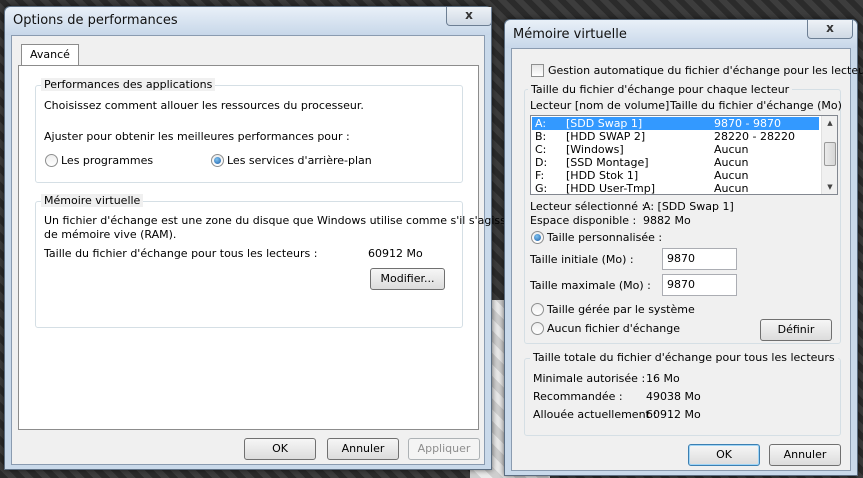  I want to click on programs-radio, so click(51, 160).